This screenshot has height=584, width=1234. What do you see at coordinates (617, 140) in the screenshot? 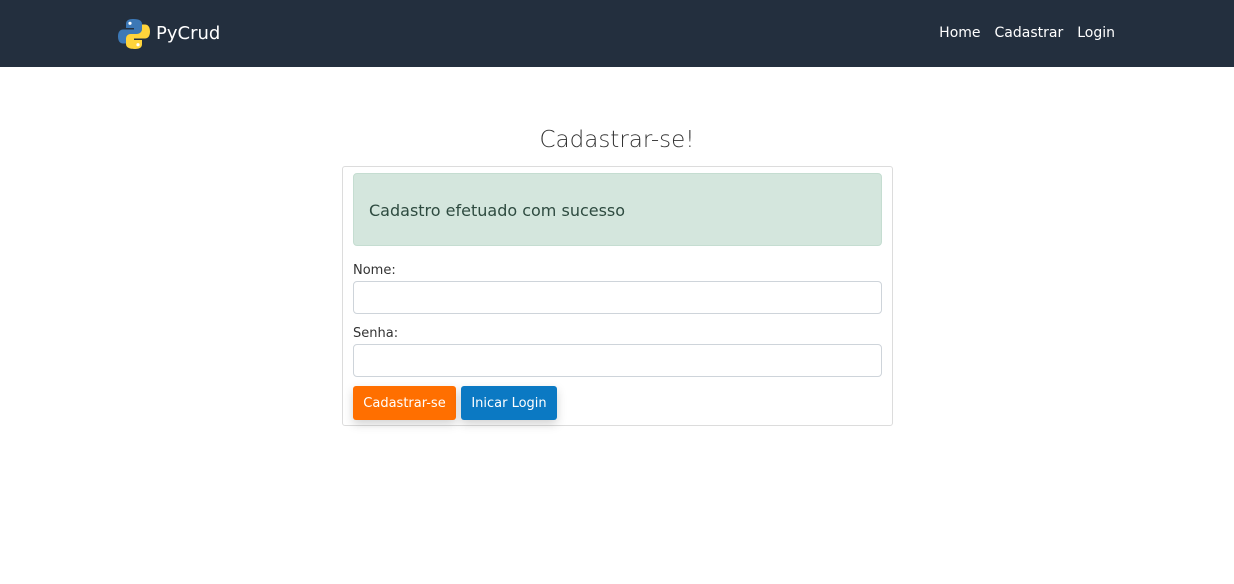
I see `page-title: Cadastrar-se!` at bounding box center [617, 140].